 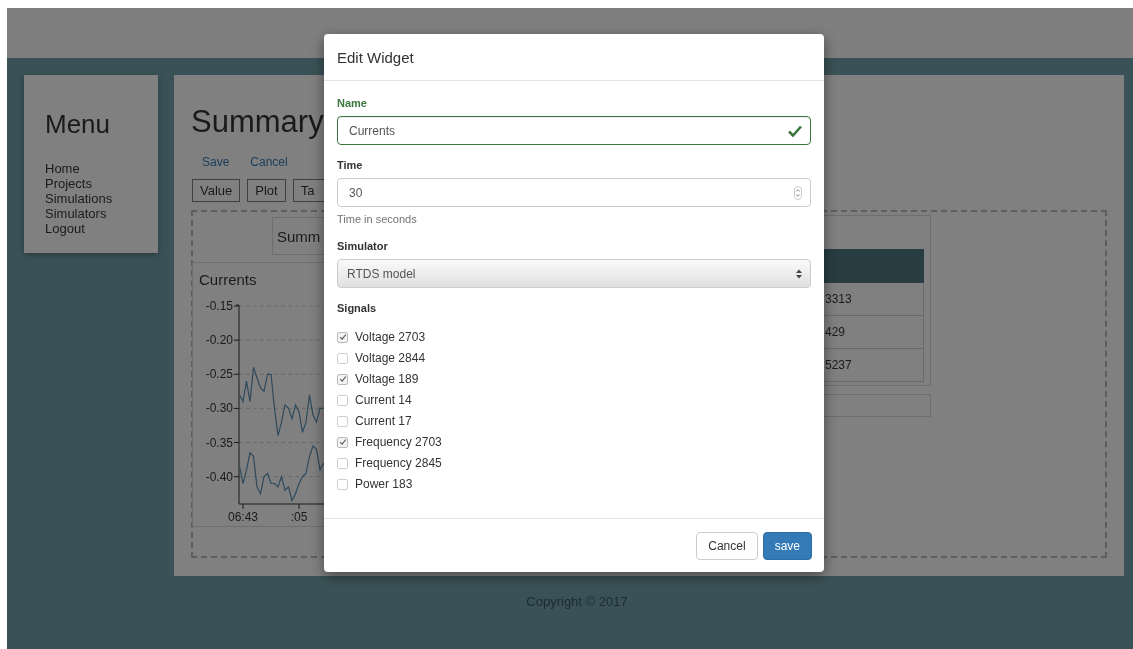 I want to click on axis-tick-label: -0.25, so click(x=219, y=374).